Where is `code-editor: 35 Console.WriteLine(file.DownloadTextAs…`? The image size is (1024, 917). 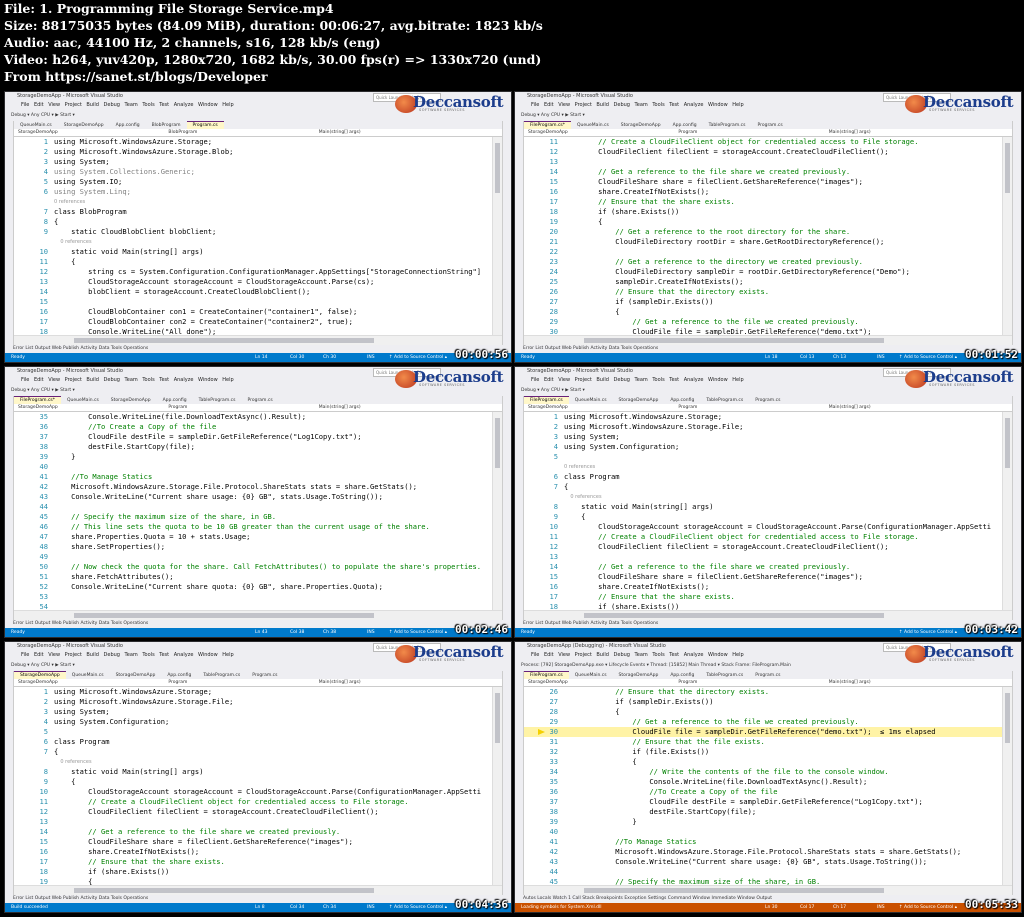 code-editor: 35 Console.WriteLine(file.DownloadTextAs… is located at coordinates (253, 511).